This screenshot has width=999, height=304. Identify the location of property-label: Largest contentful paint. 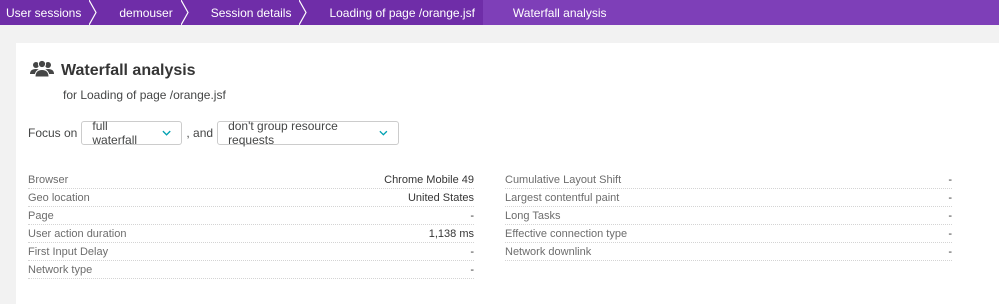
(562, 198).